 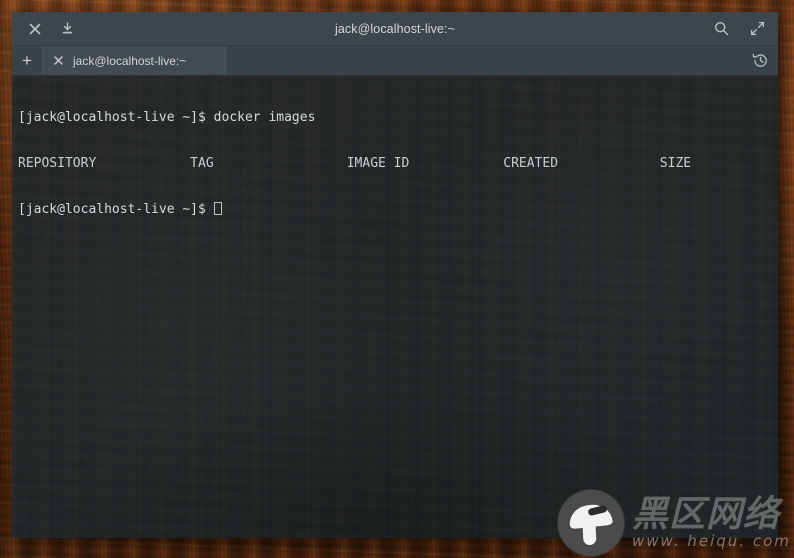 I want to click on titlebar-left-buttons, so click(x=47, y=29).